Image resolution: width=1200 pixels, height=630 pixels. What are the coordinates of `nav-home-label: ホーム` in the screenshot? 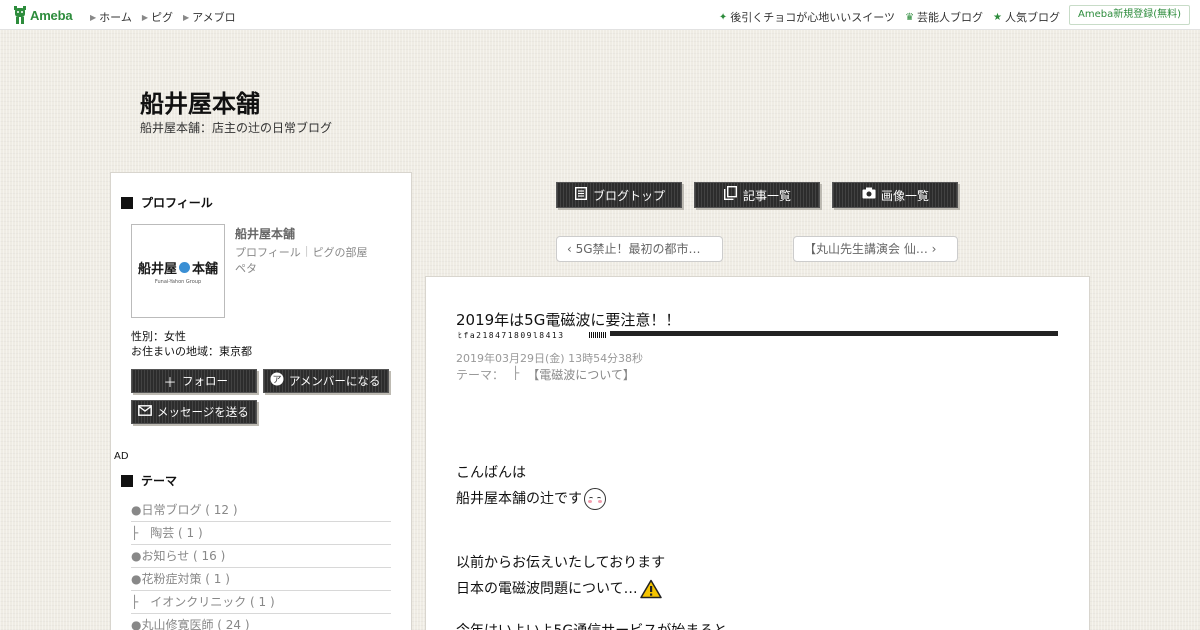 It's located at (115, 17).